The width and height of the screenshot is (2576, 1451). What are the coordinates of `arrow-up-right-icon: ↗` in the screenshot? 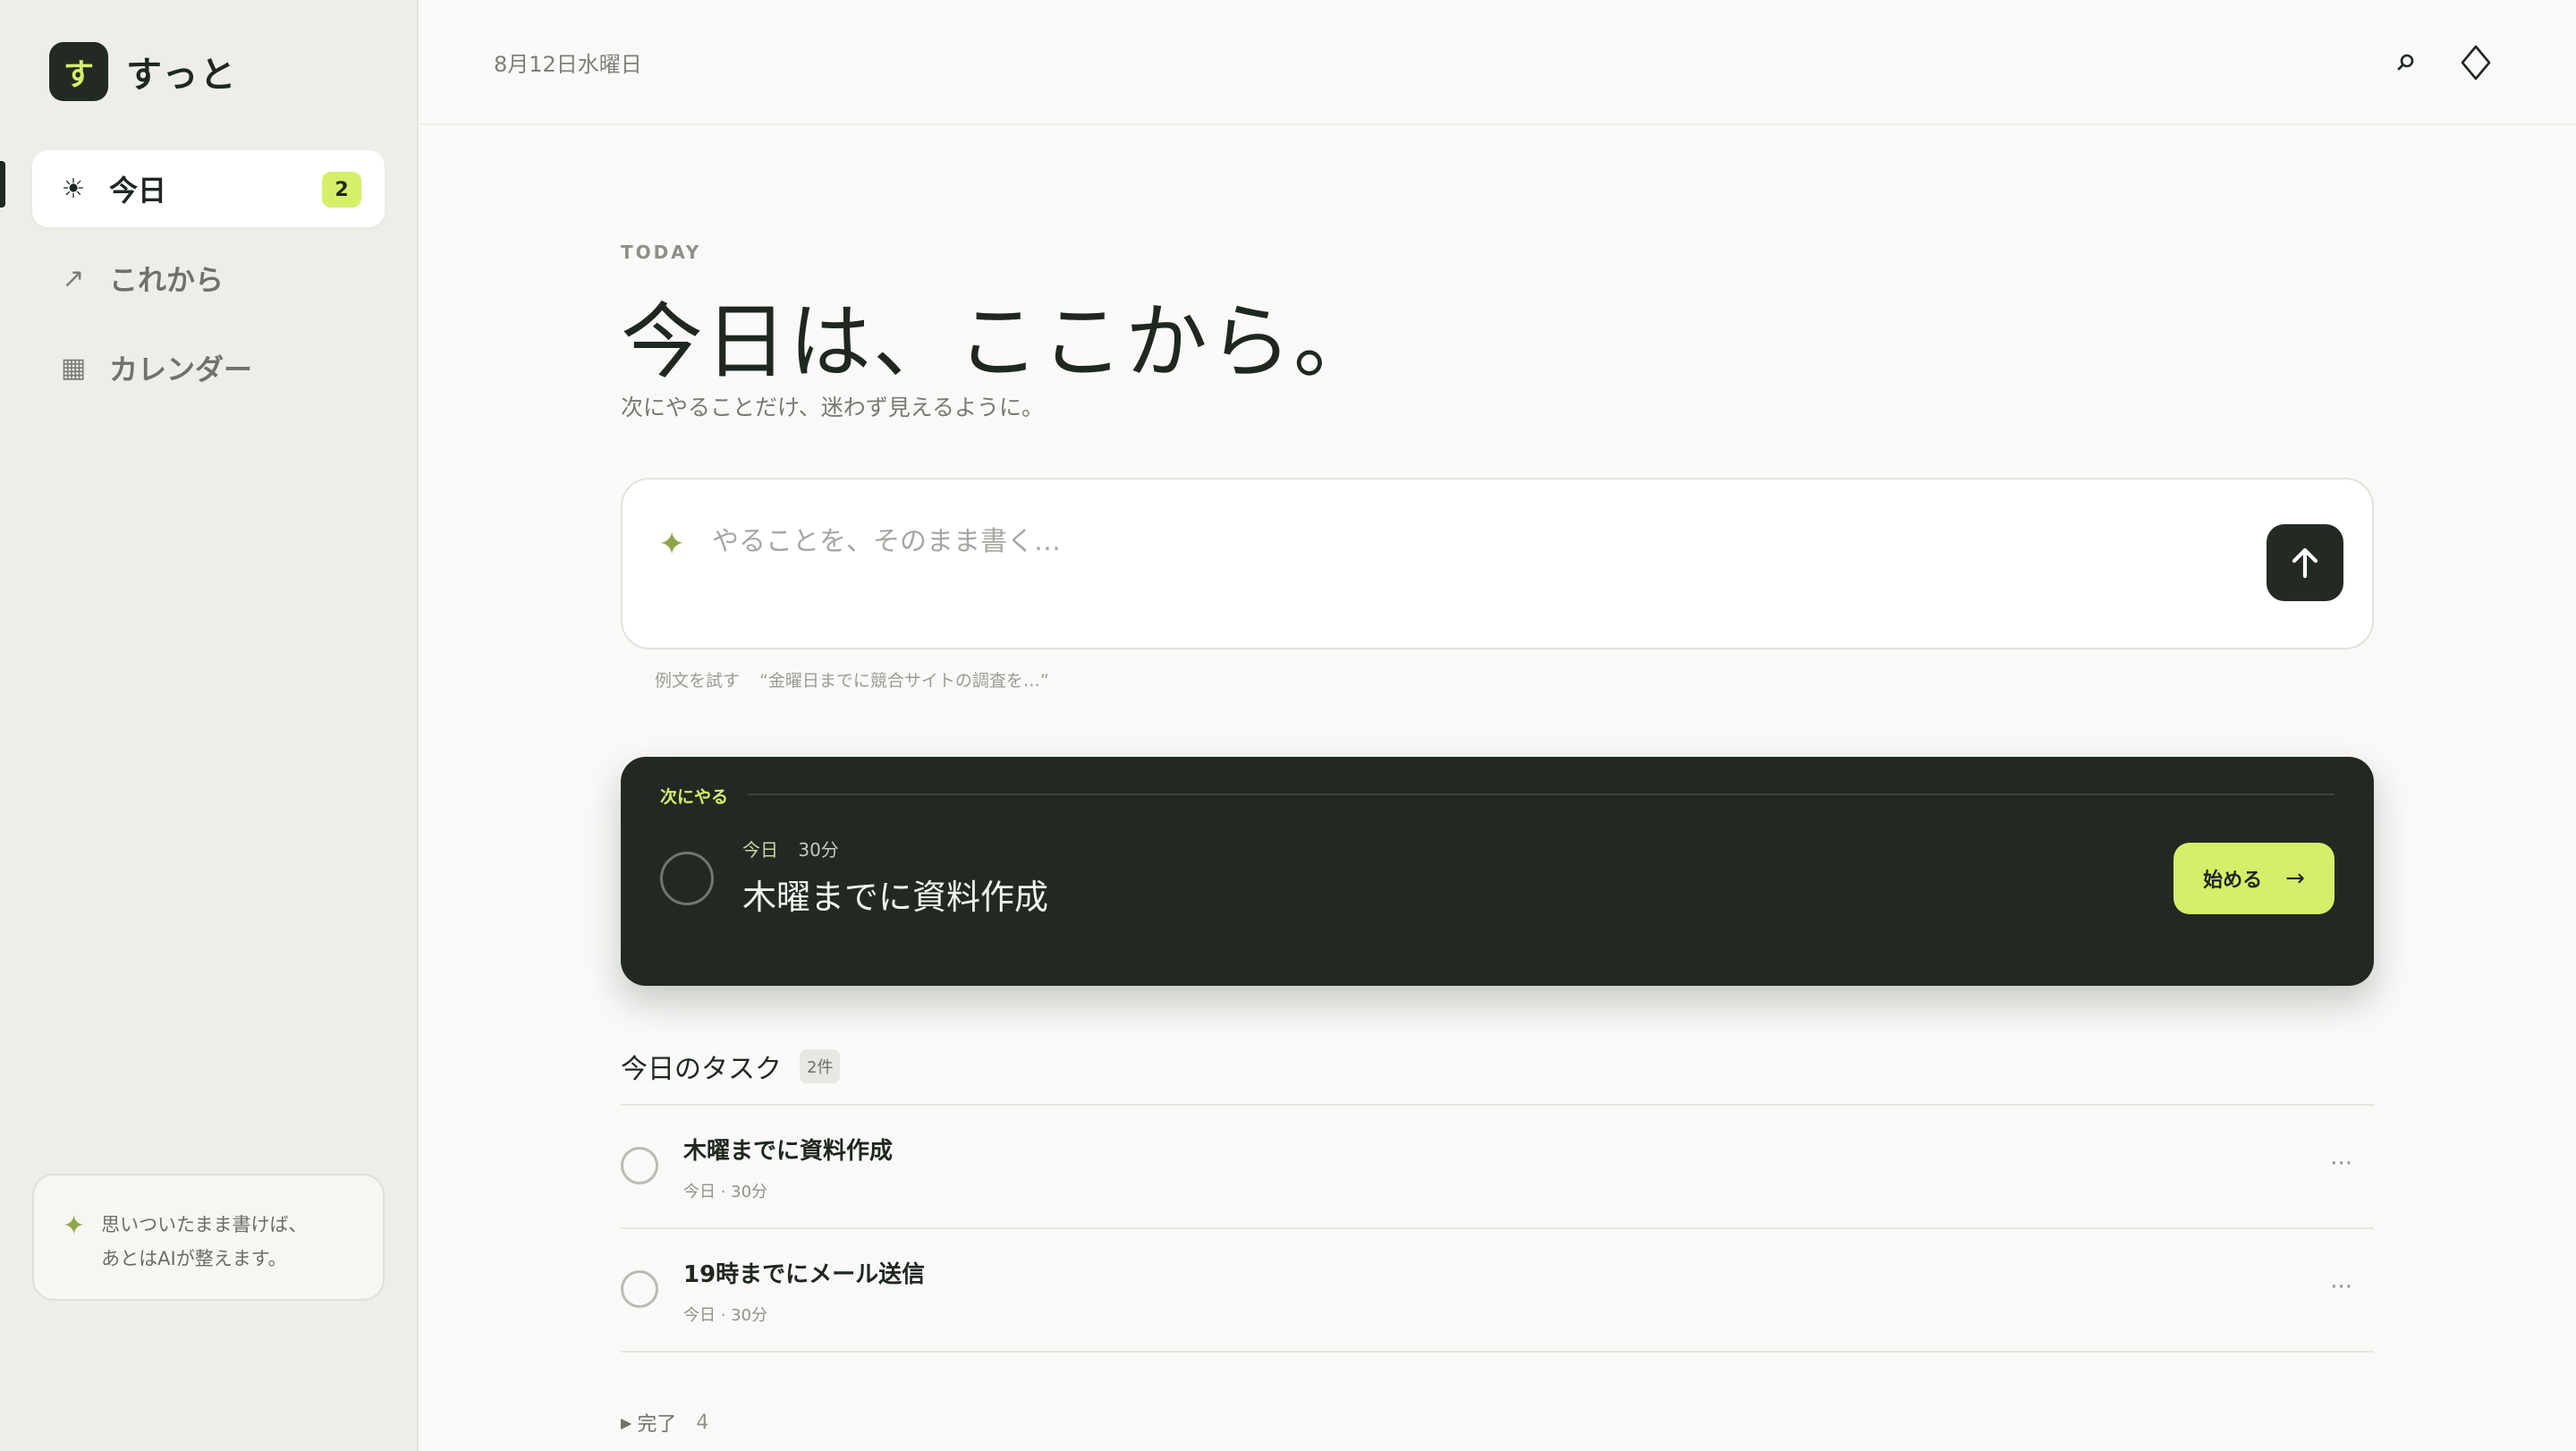 It's located at (73, 278).